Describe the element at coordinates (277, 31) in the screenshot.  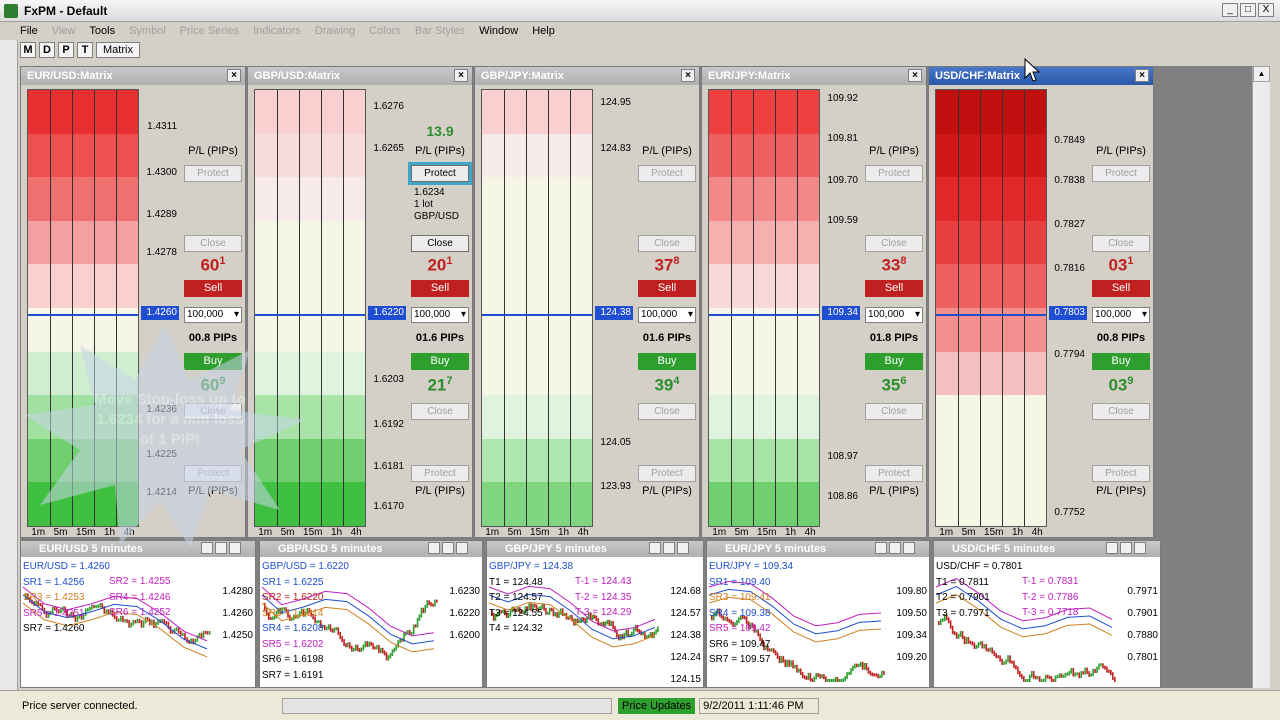
I see `menu-indicators: Indicators` at that location.